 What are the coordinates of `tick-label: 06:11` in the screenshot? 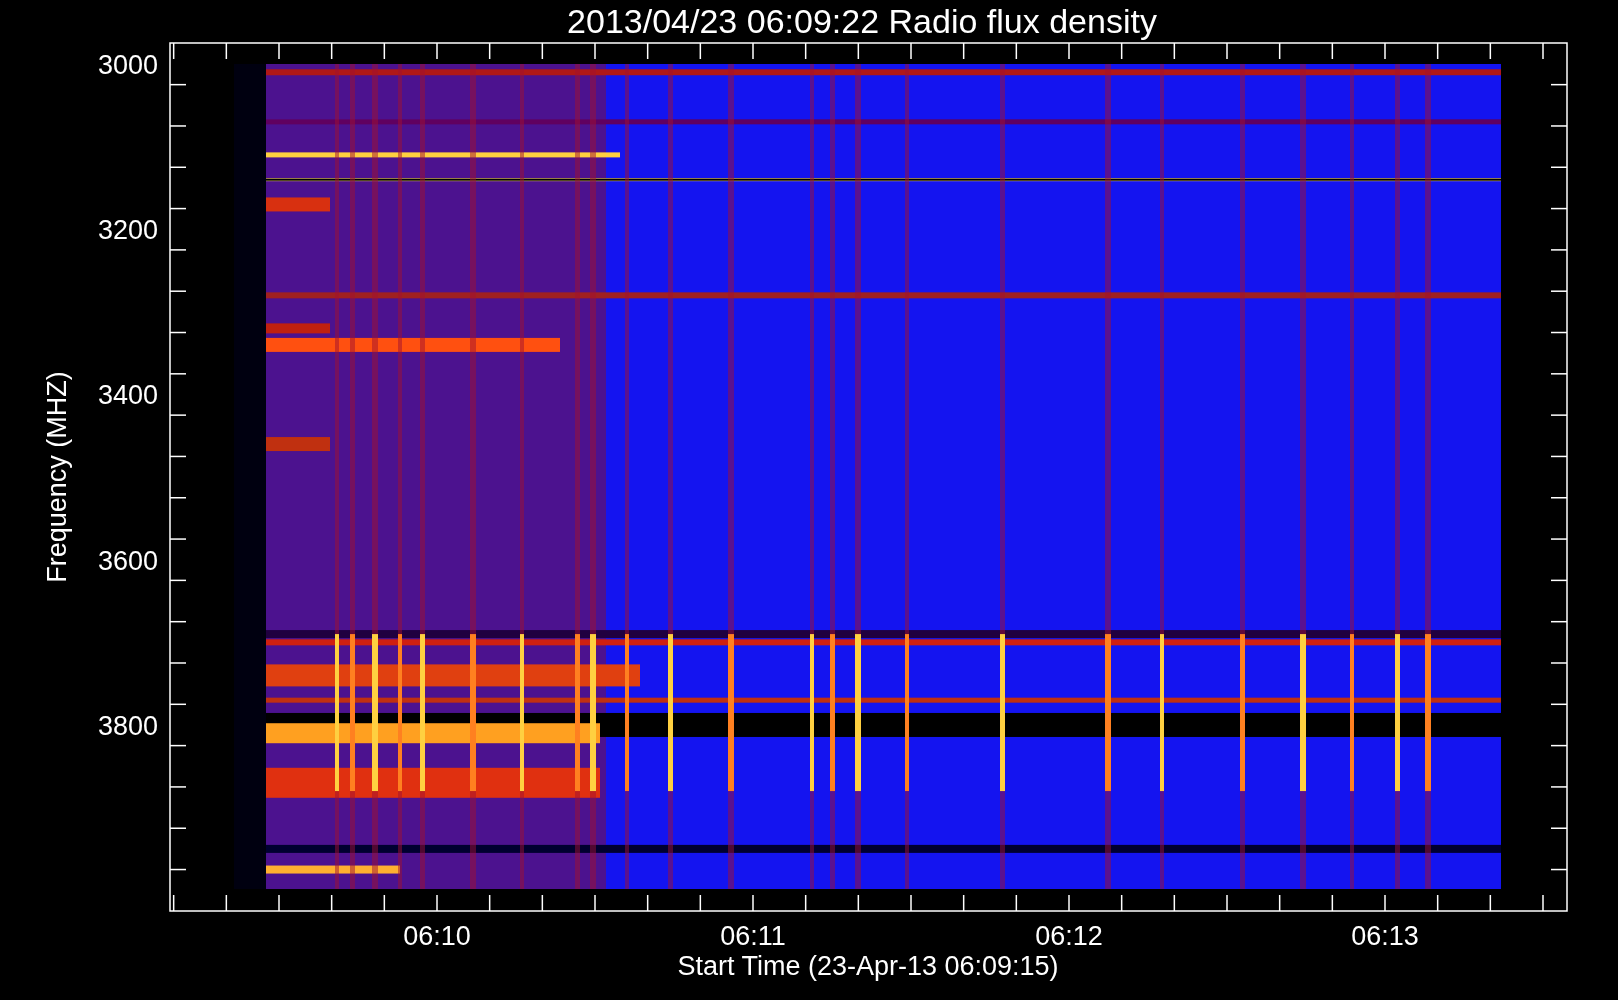 It's located at (753, 936).